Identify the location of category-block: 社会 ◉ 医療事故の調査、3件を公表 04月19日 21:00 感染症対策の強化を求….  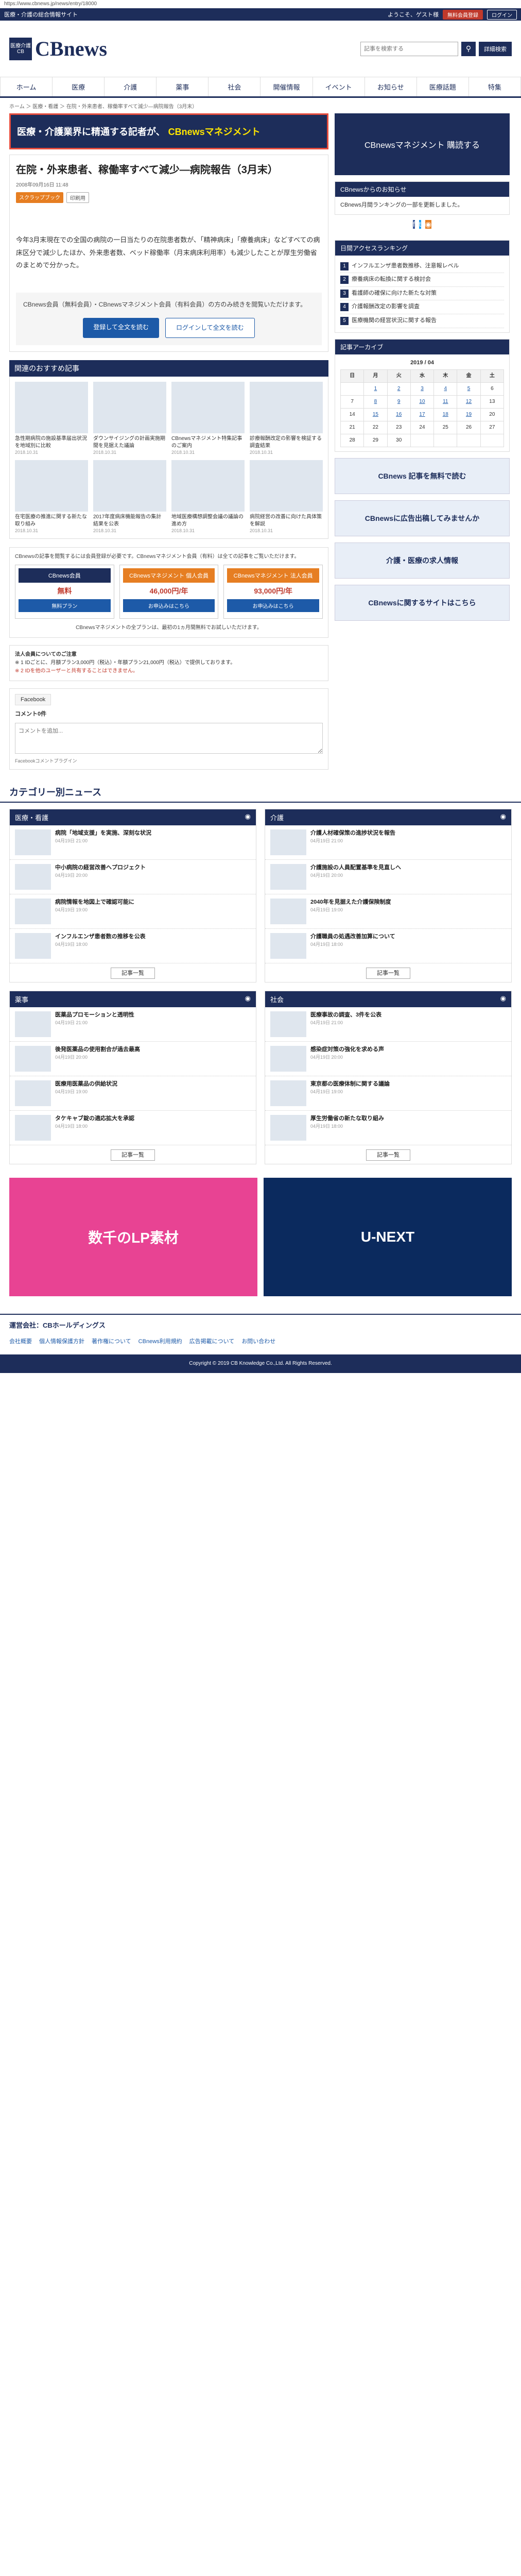
(388, 1078).